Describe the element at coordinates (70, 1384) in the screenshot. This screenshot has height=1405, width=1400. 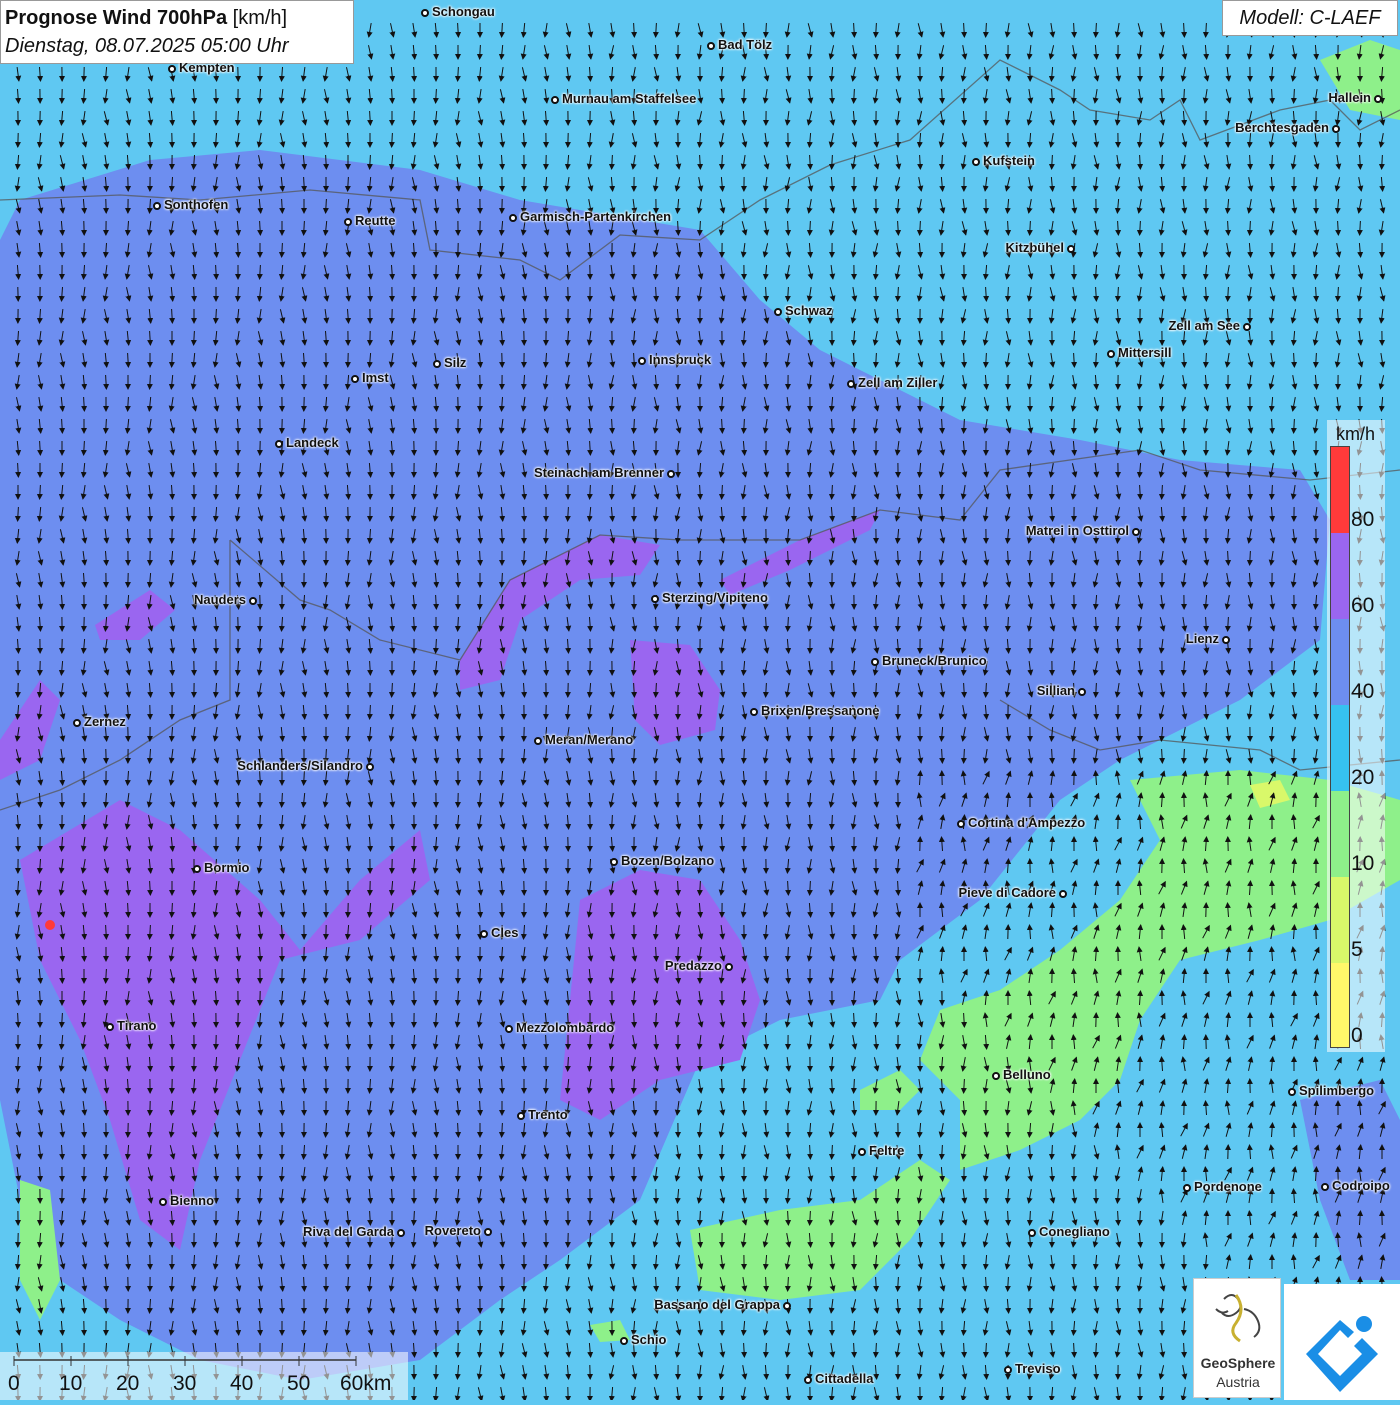
I see `scale-label-10: 10` at that location.